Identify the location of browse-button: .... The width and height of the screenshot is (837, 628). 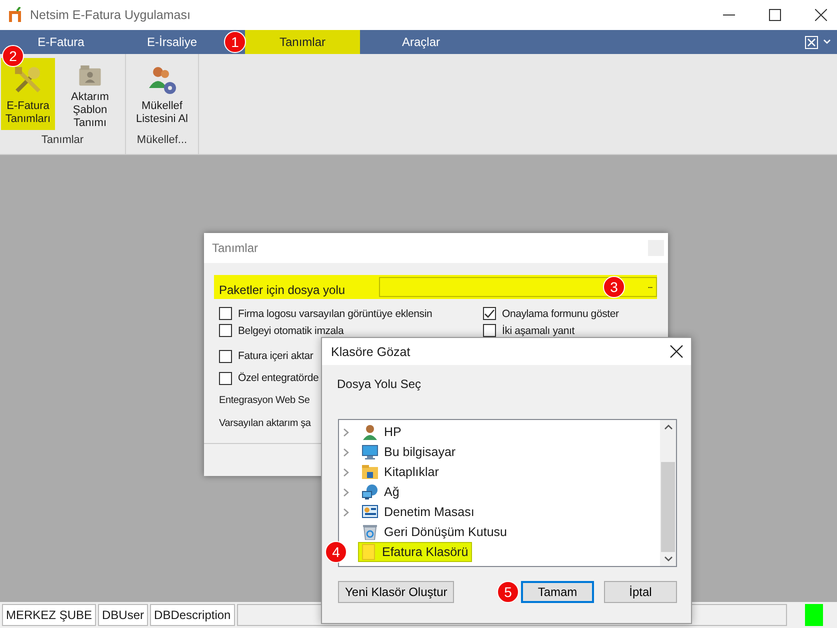
(649, 287).